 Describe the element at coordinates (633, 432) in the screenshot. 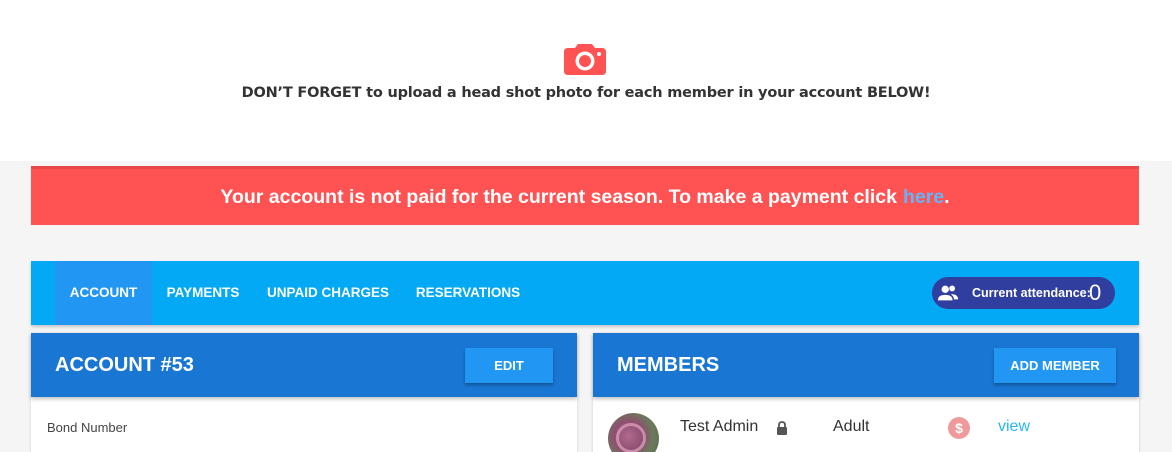

I see `avatar` at that location.